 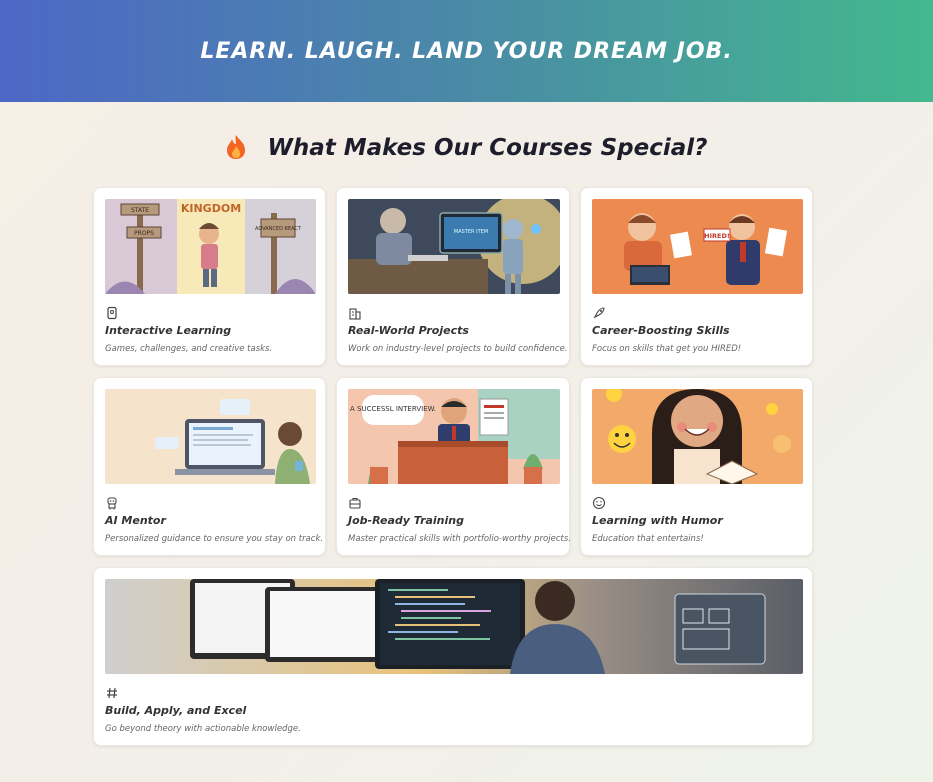 What do you see at coordinates (112, 313) in the screenshot?
I see `game-icon` at bounding box center [112, 313].